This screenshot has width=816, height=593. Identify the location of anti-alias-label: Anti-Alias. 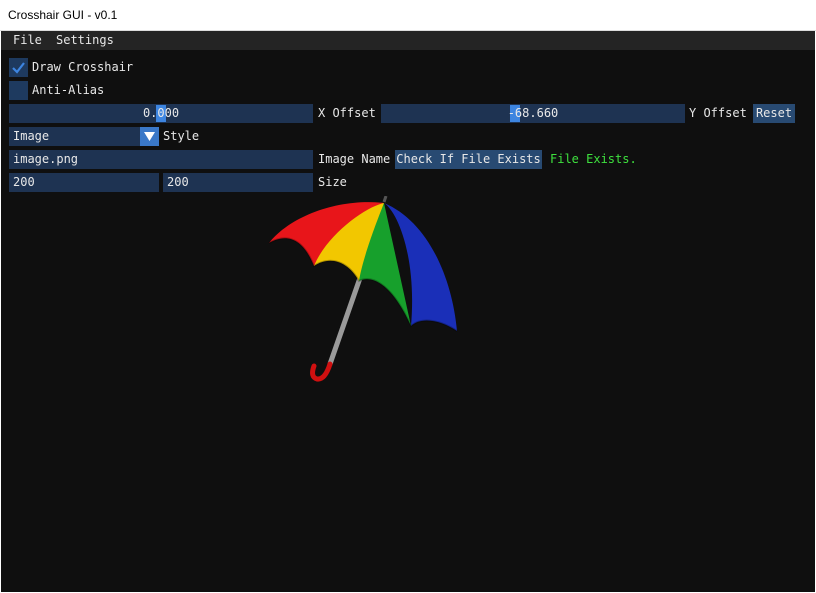
(68, 90).